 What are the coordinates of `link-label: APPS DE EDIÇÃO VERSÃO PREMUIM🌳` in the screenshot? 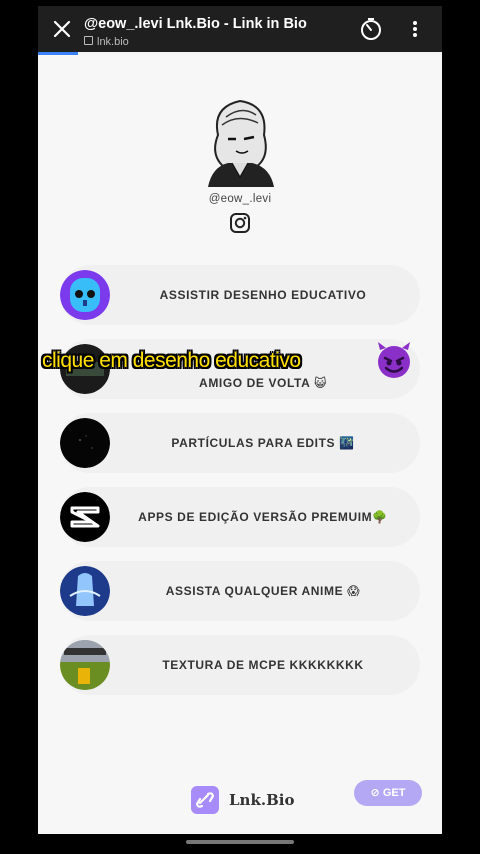 It's located at (263, 517).